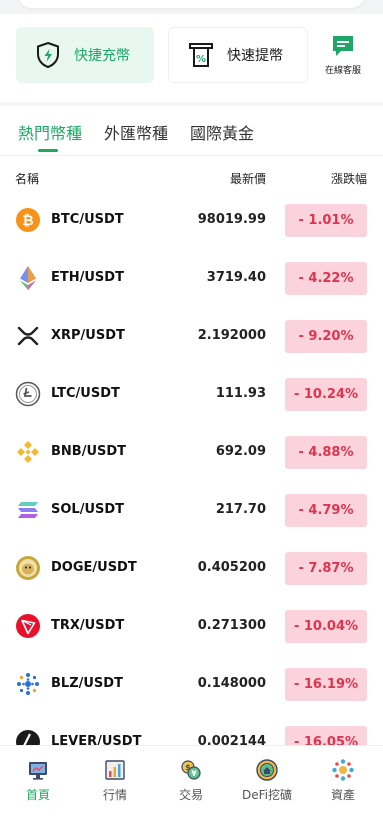 This screenshot has height=828, width=383. I want to click on change-badge: - 4.22%, so click(326, 278).